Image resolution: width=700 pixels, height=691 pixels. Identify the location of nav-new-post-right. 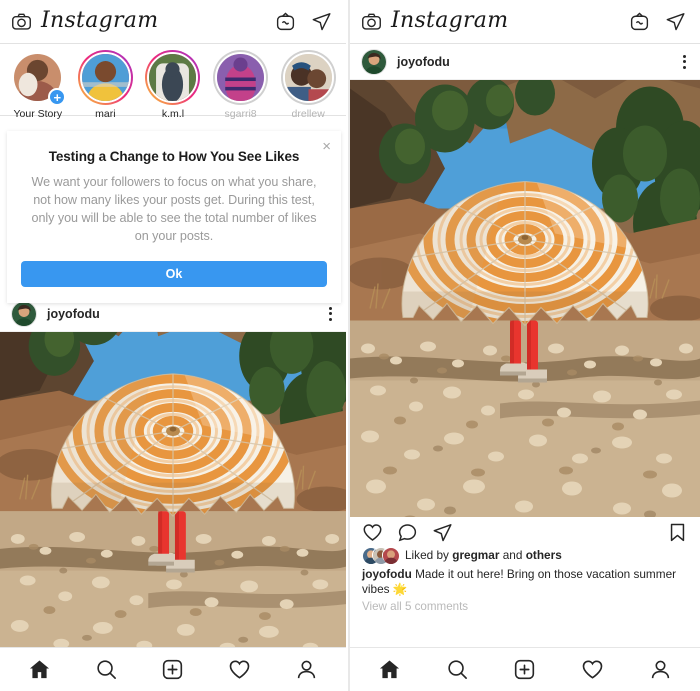
(524, 669).